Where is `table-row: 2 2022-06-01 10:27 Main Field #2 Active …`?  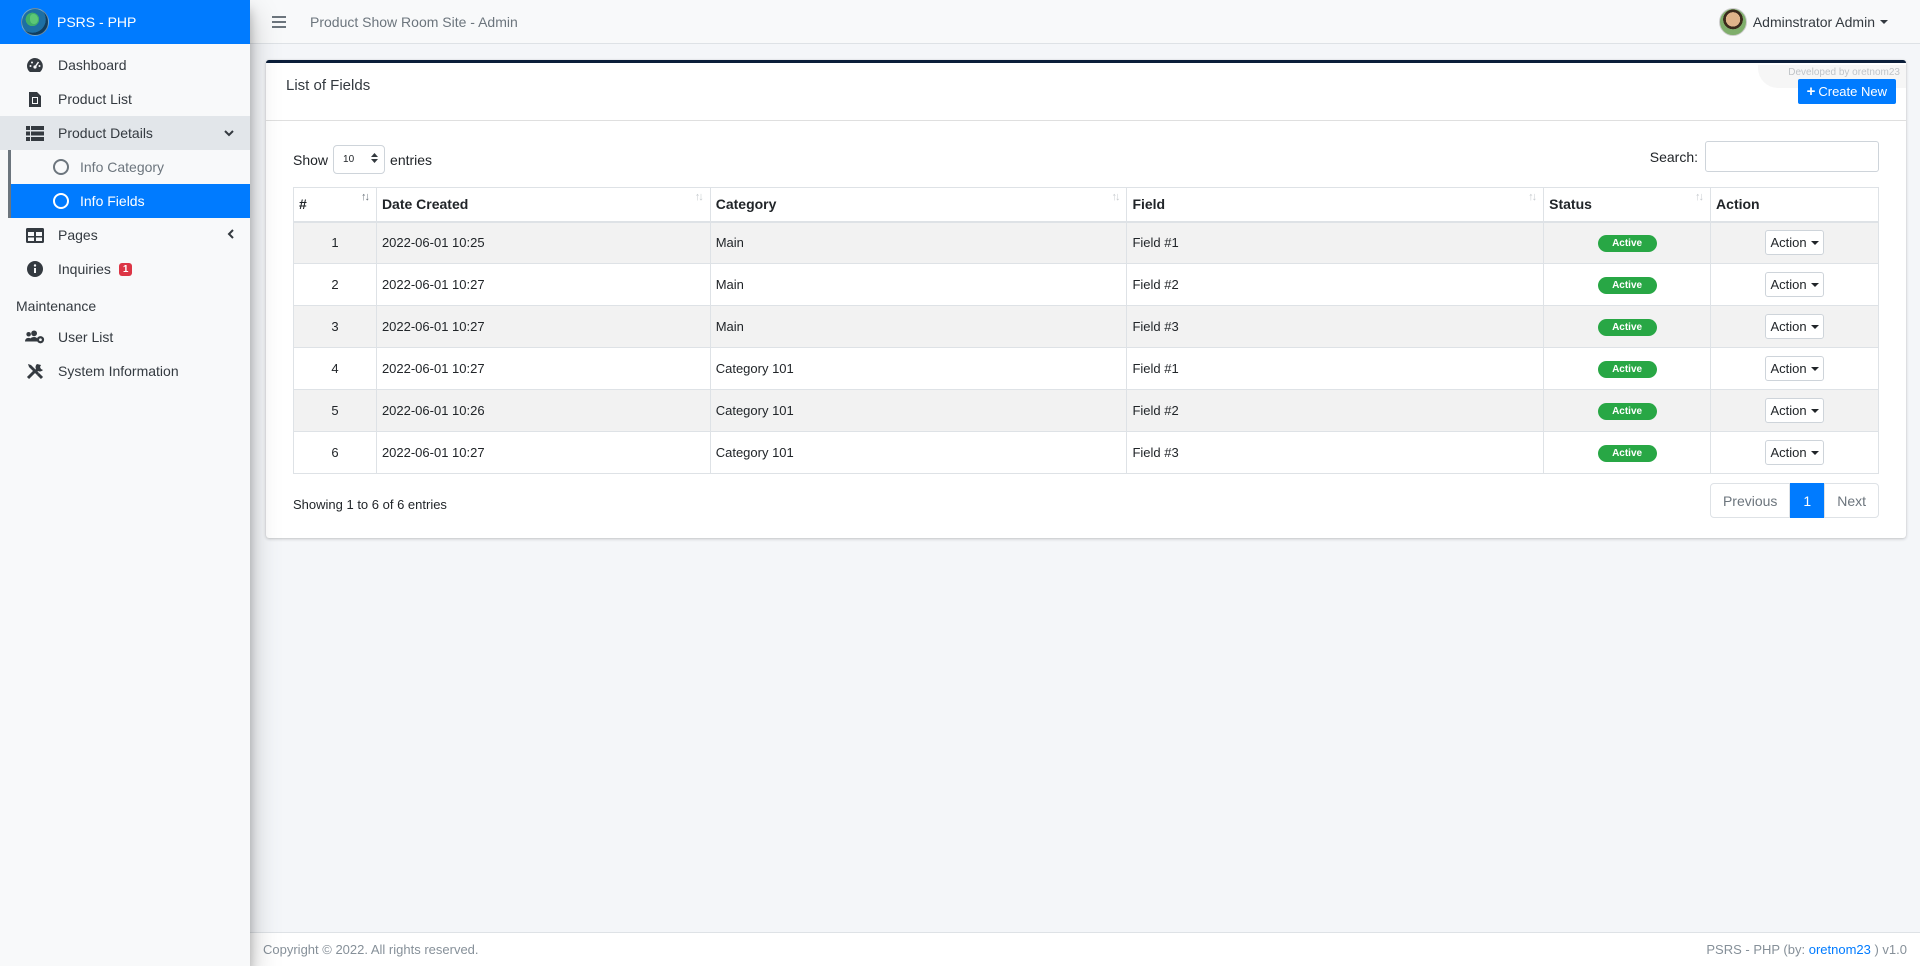
table-row: 2 2022-06-01 10:27 Main Field #2 Active … is located at coordinates (1086, 284).